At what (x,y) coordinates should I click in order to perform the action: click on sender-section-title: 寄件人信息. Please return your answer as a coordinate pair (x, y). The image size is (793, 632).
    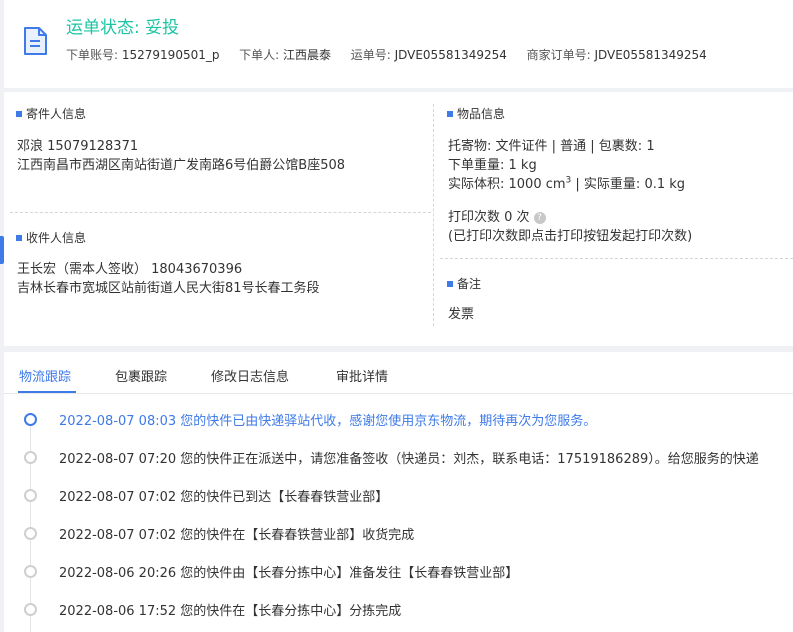
    Looking at the image, I should click on (51, 113).